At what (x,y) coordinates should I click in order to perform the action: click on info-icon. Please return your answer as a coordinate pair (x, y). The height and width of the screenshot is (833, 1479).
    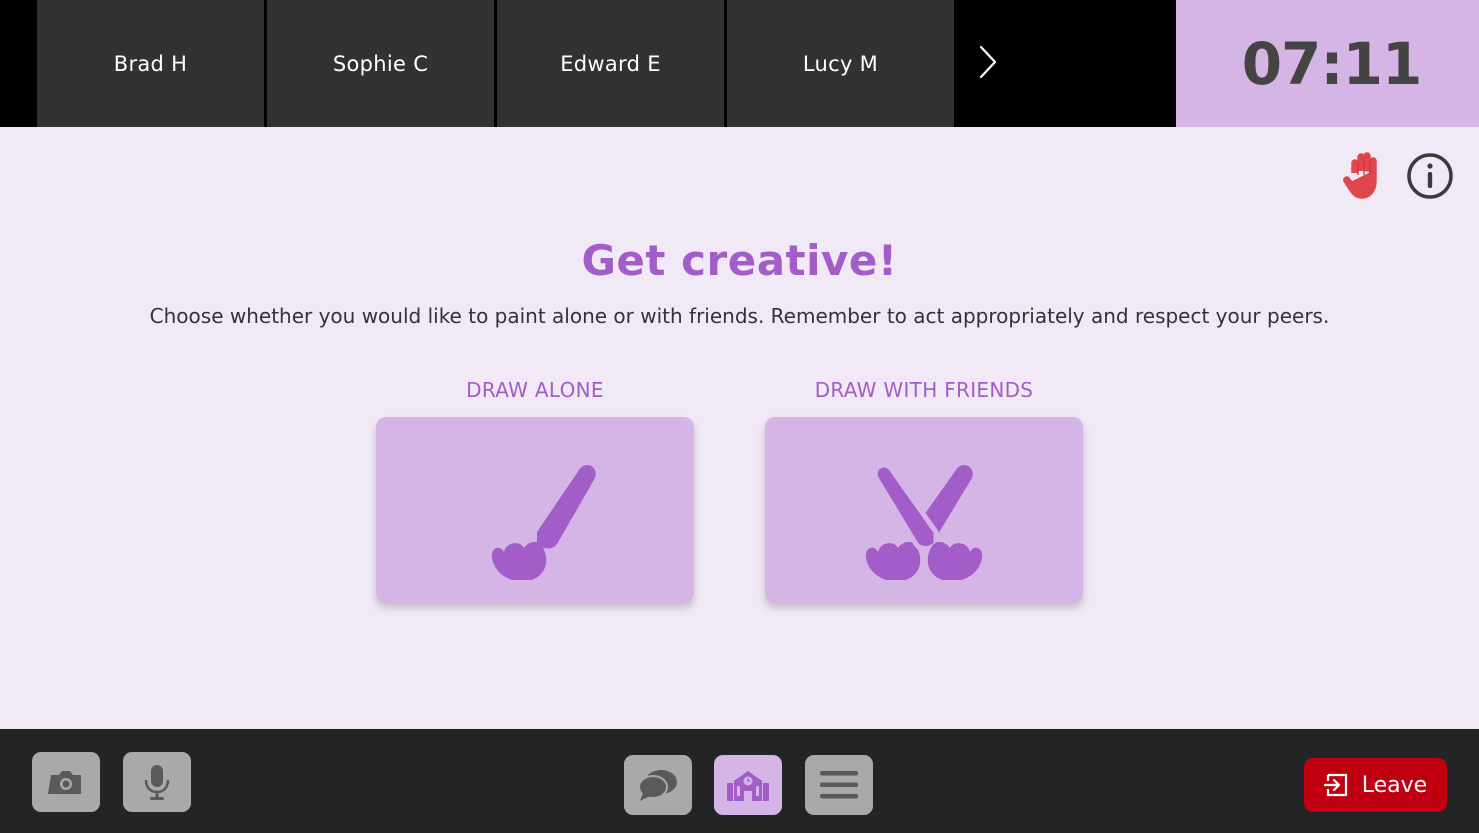
    Looking at the image, I should click on (1430, 176).